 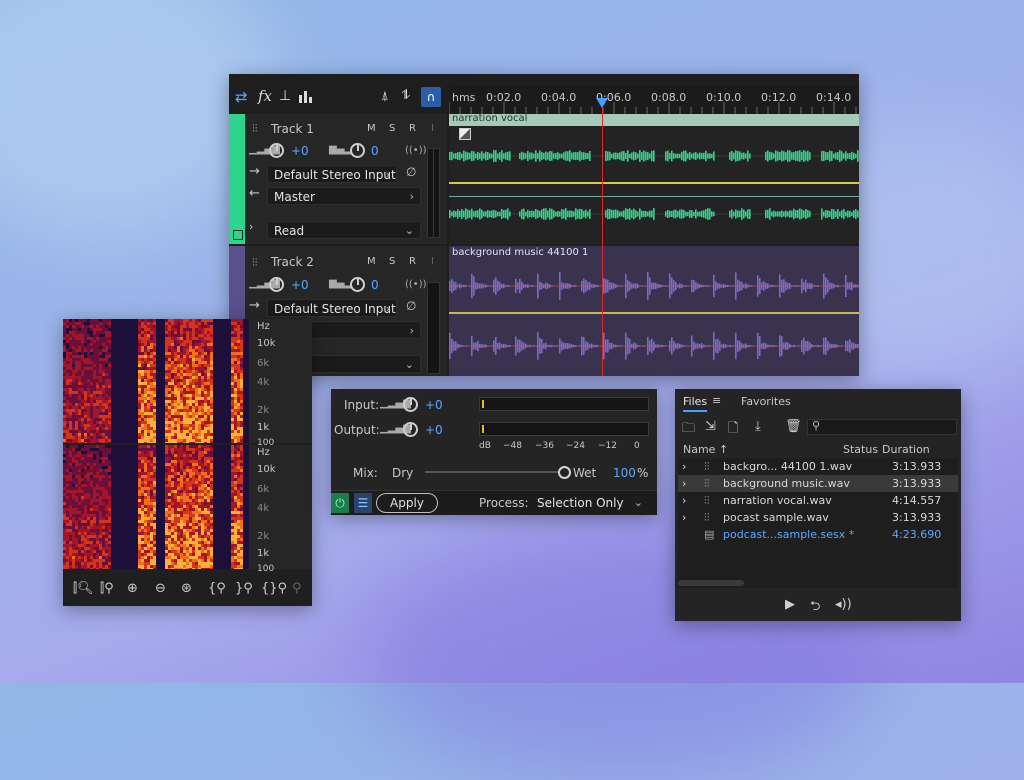 I want to click on power-button: ⏻, so click(x=340, y=503).